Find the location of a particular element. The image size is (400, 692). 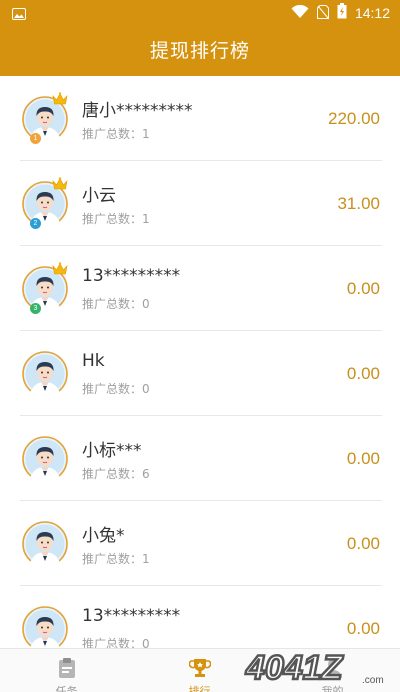

svg-text: .com is located at coordinates (373, 680).